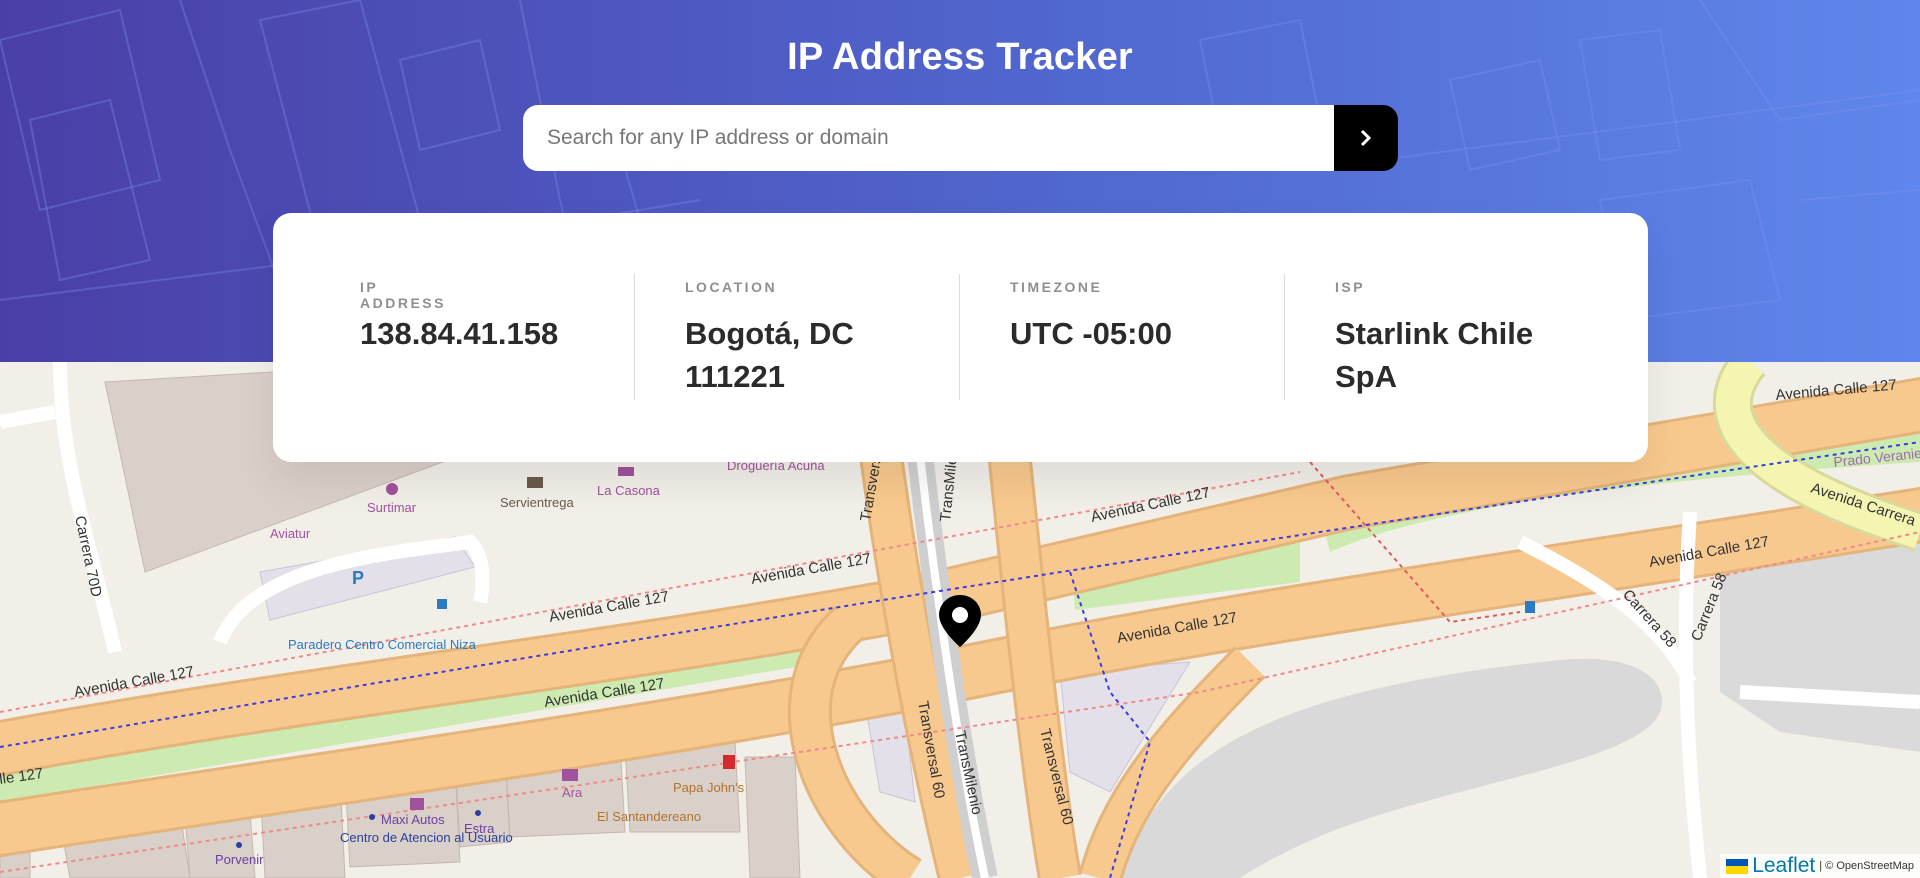 Image resolution: width=1920 pixels, height=878 pixels. What do you see at coordinates (1091, 333) in the screenshot?
I see `timezone-value: UTC -05:00` at bounding box center [1091, 333].